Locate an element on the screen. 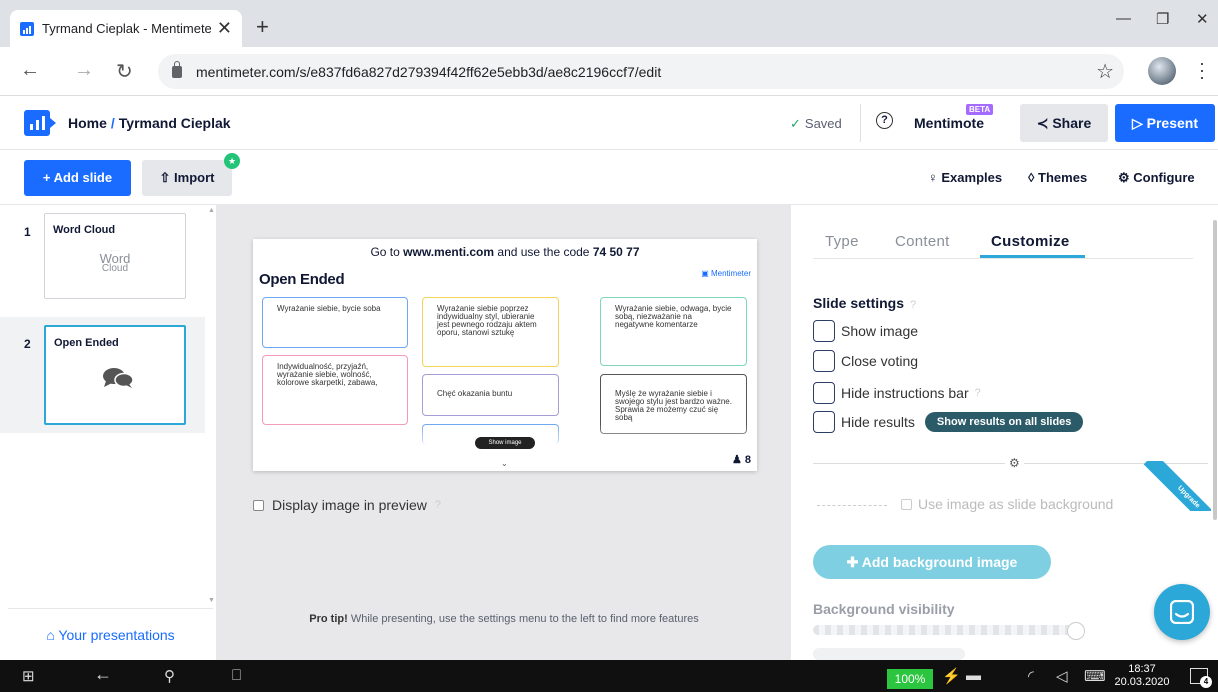  option-label: Hide instructions bar is located at coordinates (905, 393).